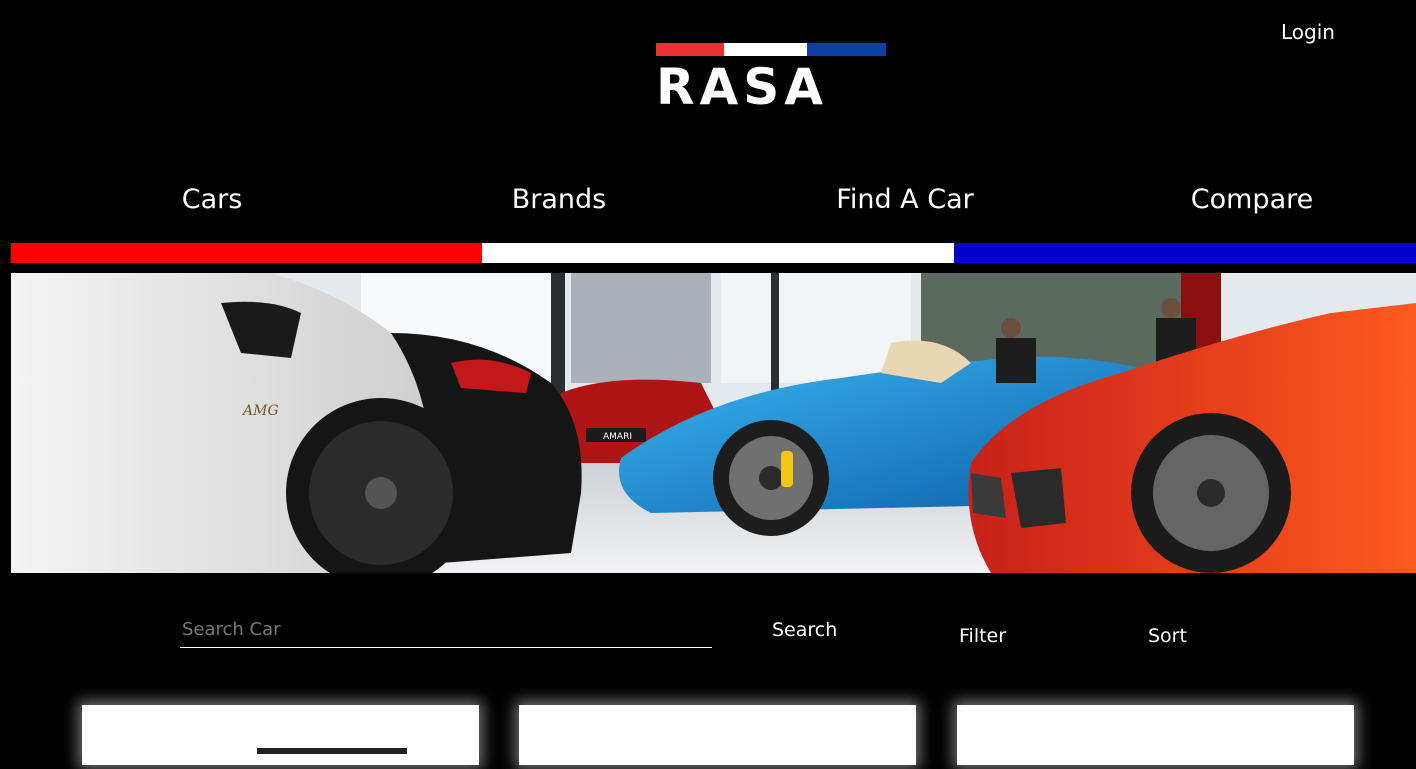 This screenshot has height=769, width=1416. I want to click on flag-color-bar, so click(713, 253).